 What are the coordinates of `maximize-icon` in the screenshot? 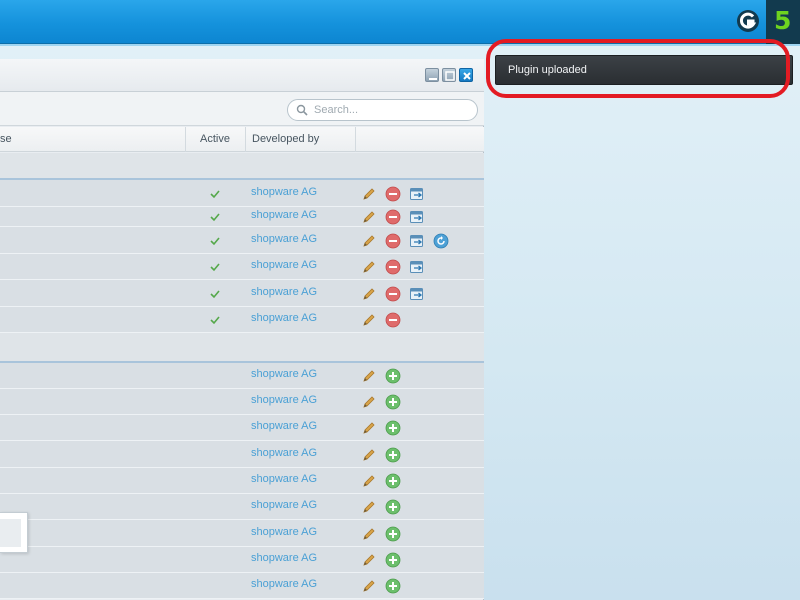 It's located at (450, 76).